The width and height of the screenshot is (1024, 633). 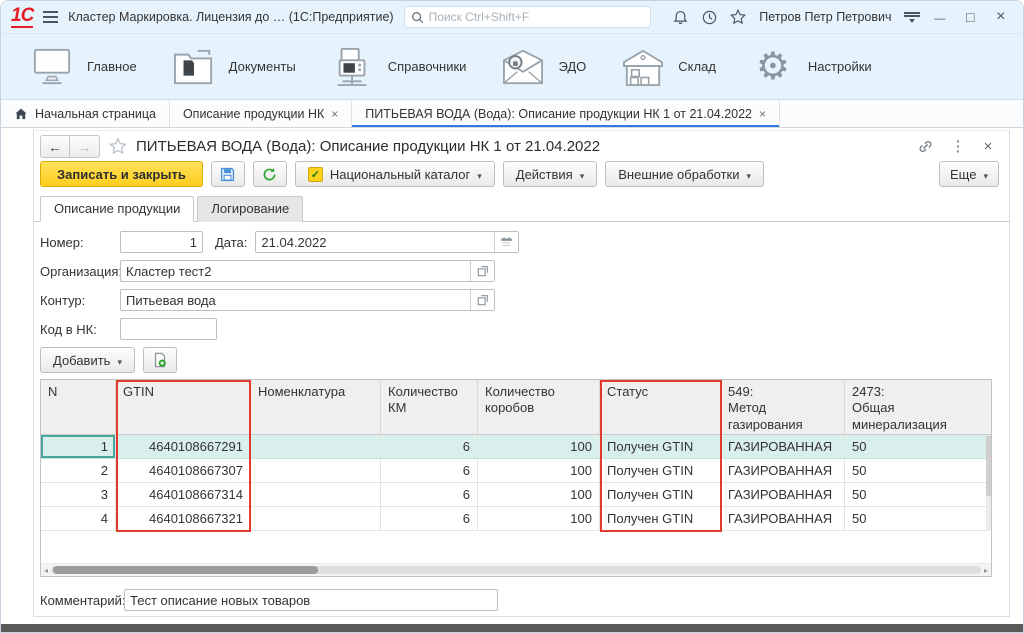 What do you see at coordinates (672, 67) in the screenshot?
I see `ribbon-item-warehouse: Склад` at bounding box center [672, 67].